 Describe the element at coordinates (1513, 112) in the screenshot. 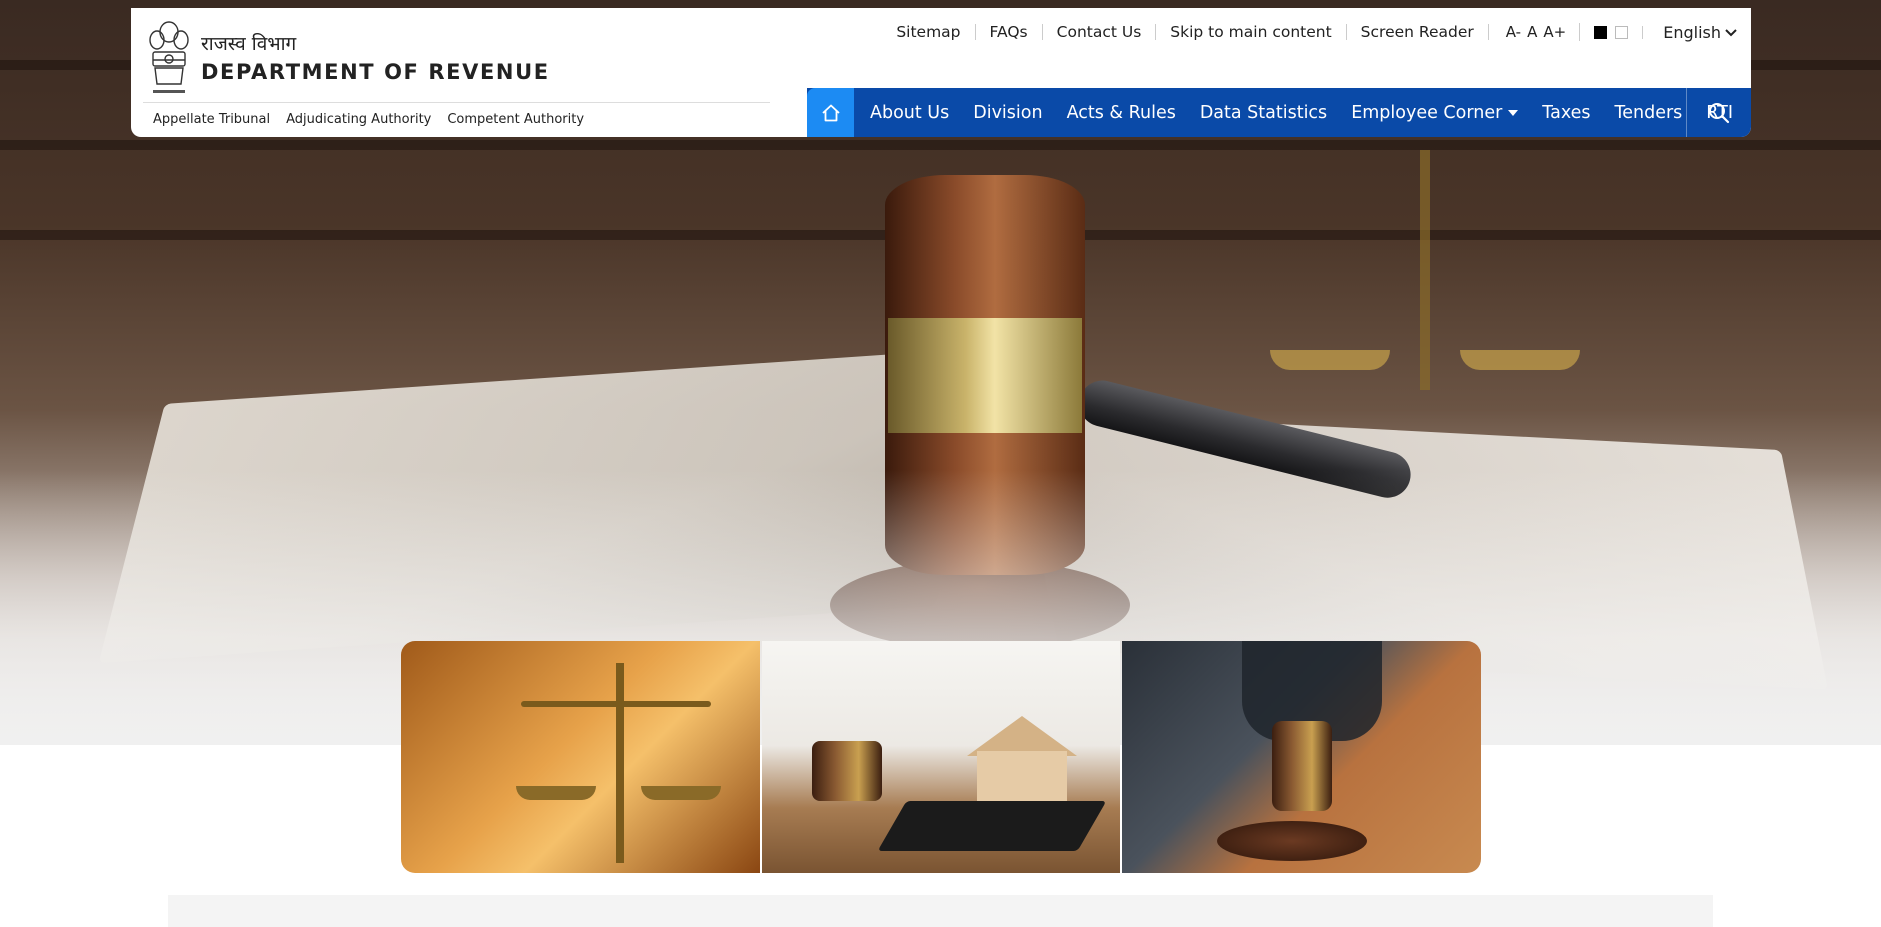

I see `caret-down-icon` at that location.